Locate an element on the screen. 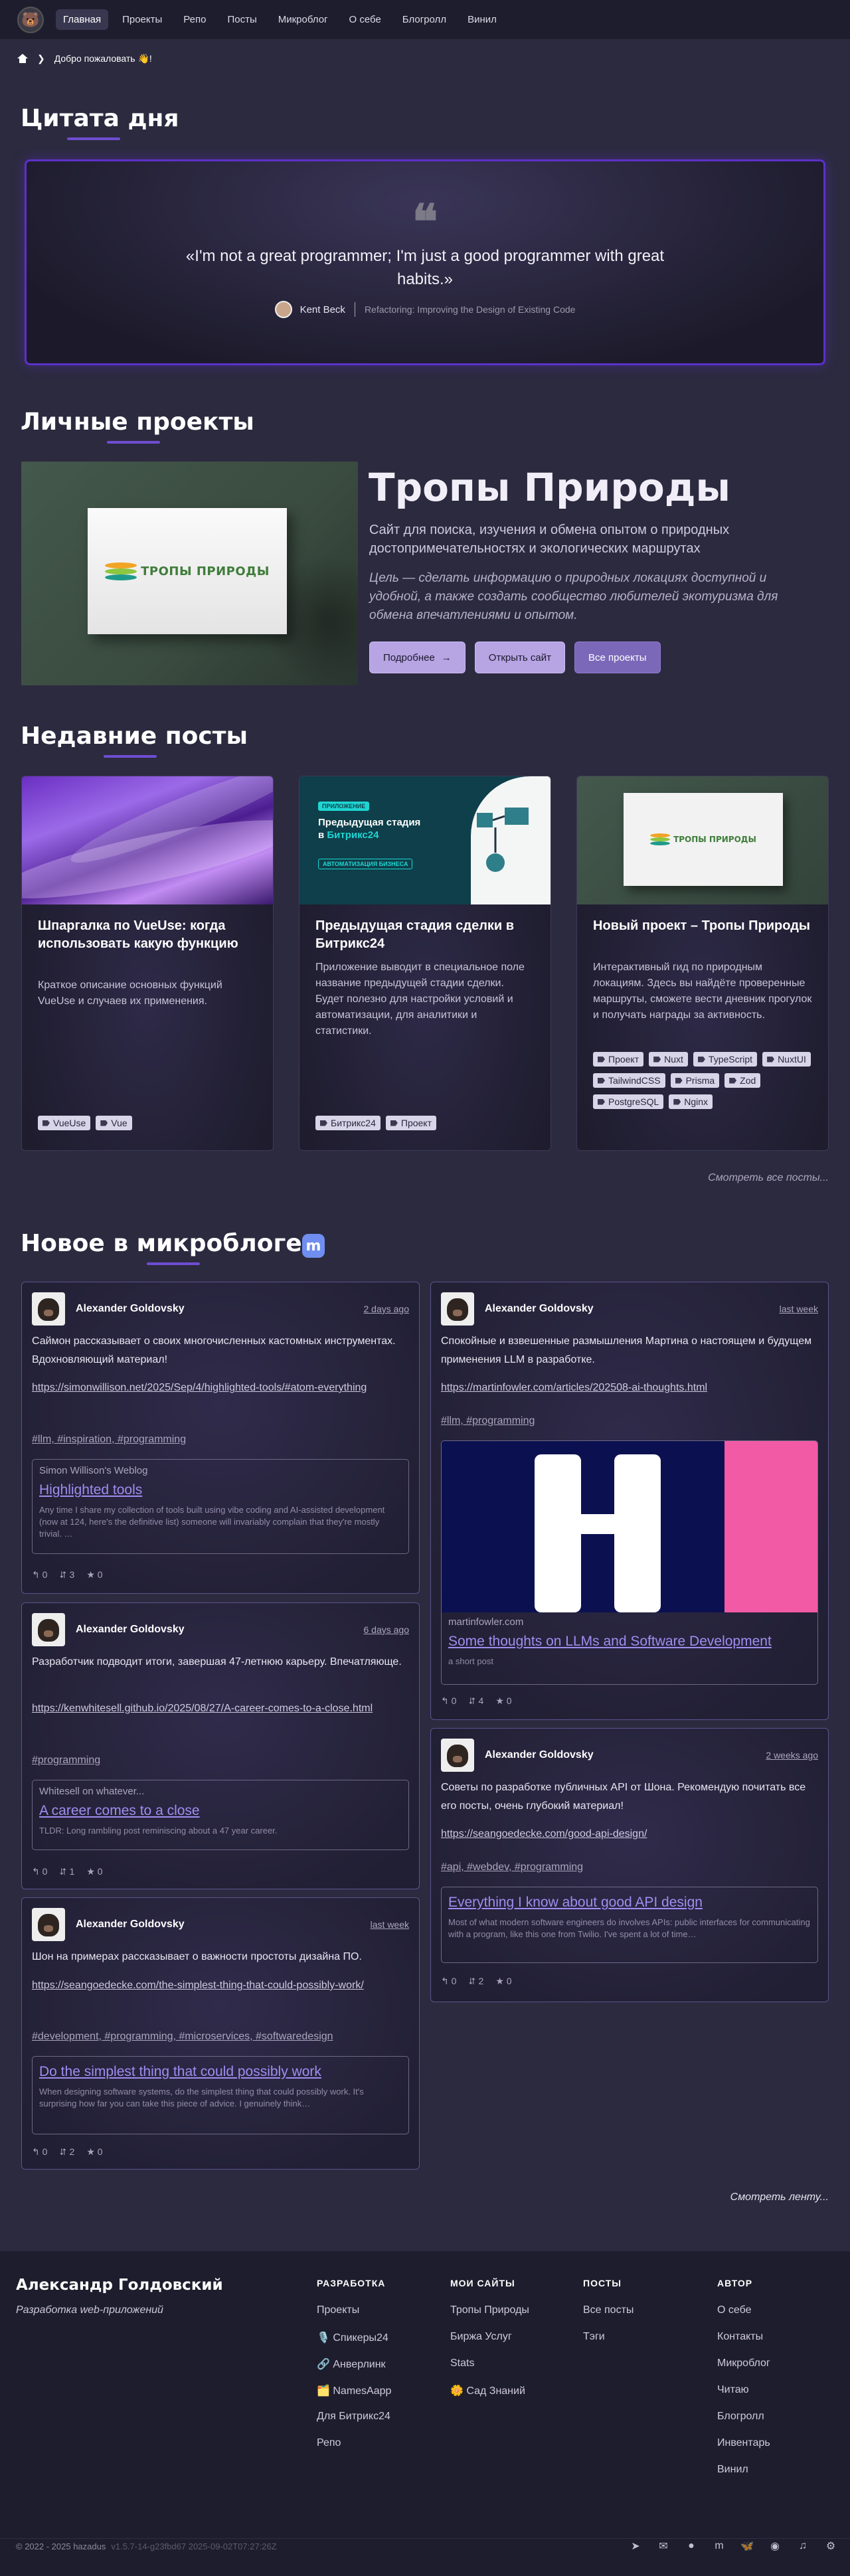 The image size is (850, 2576). footer-link: Винил is located at coordinates (743, 2477).